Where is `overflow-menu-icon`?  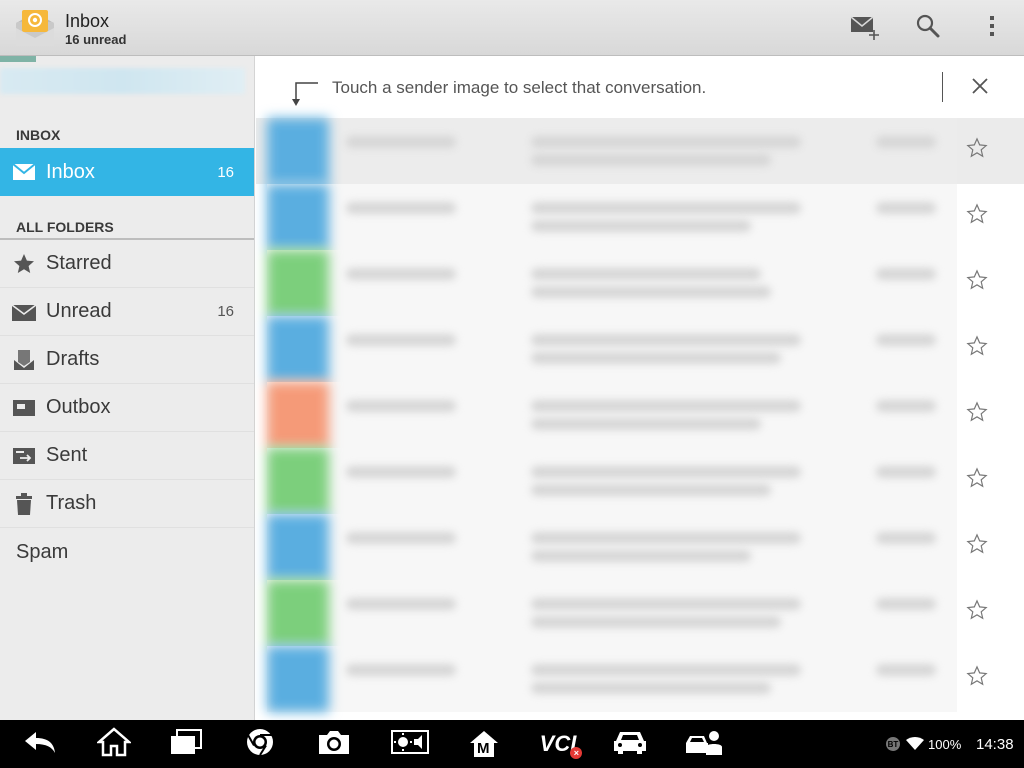 overflow-menu-icon is located at coordinates (992, 28).